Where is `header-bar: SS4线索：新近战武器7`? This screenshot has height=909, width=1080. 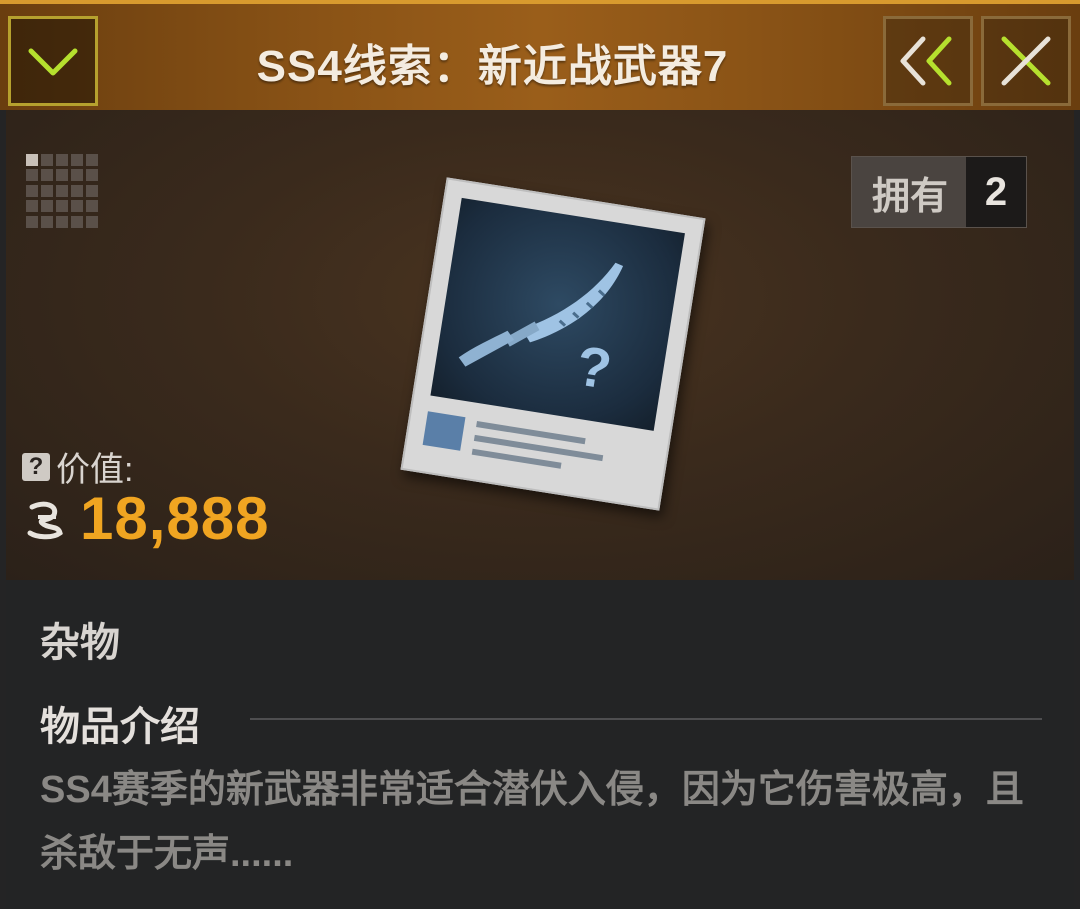 header-bar: SS4线索：新近战武器7 is located at coordinates (540, 55).